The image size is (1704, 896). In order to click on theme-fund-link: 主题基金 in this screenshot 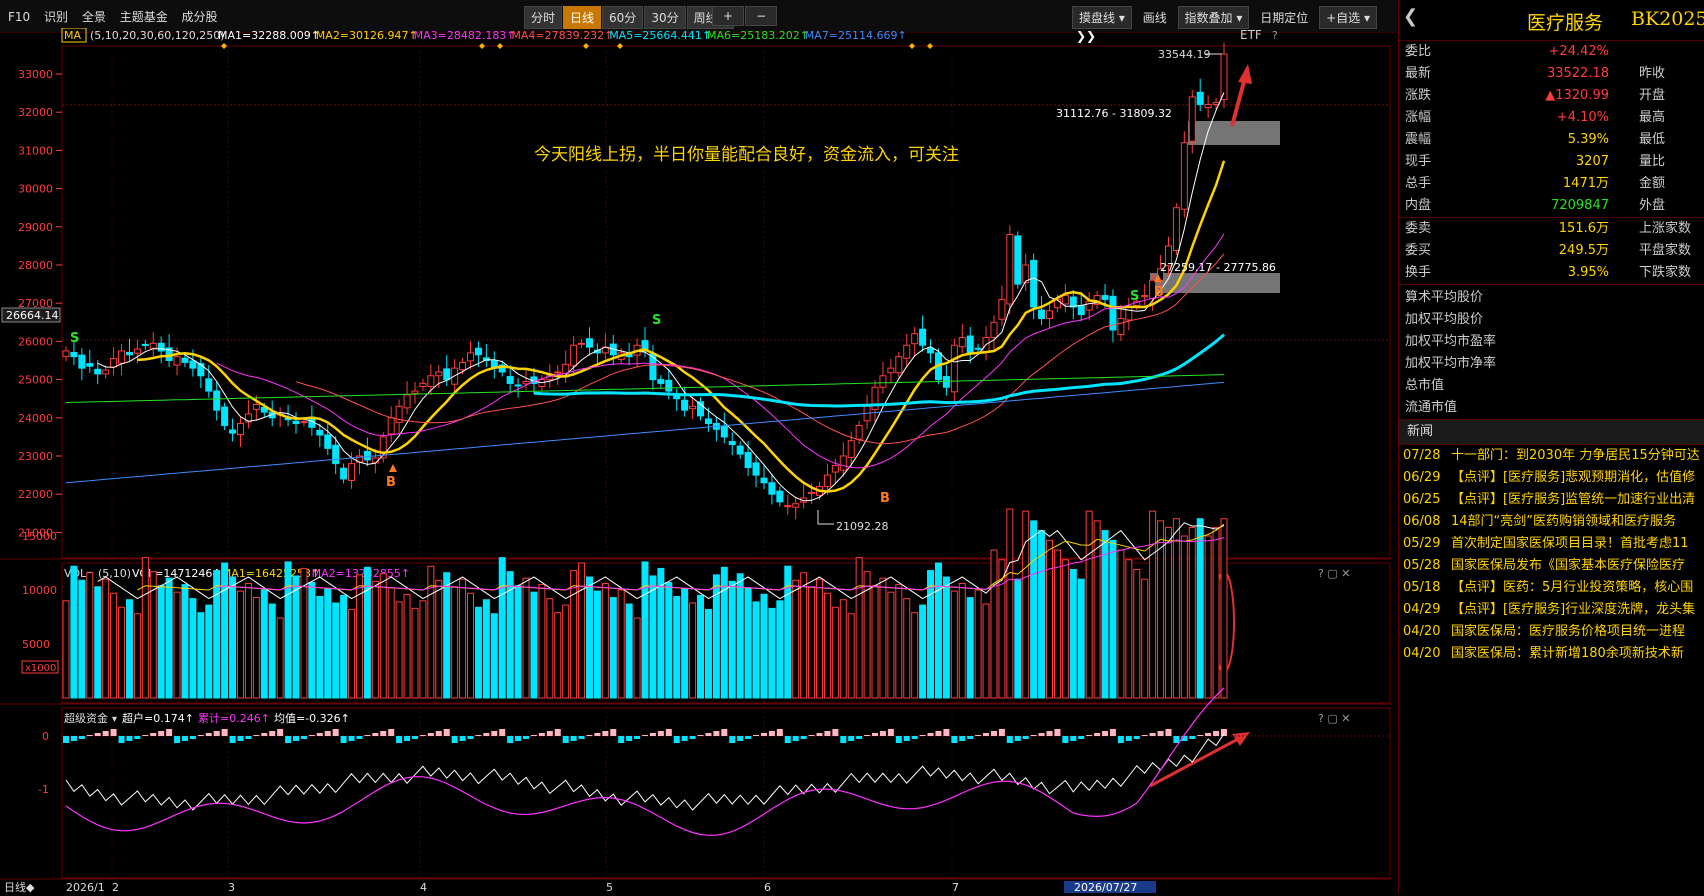, I will do `click(144, 16)`.